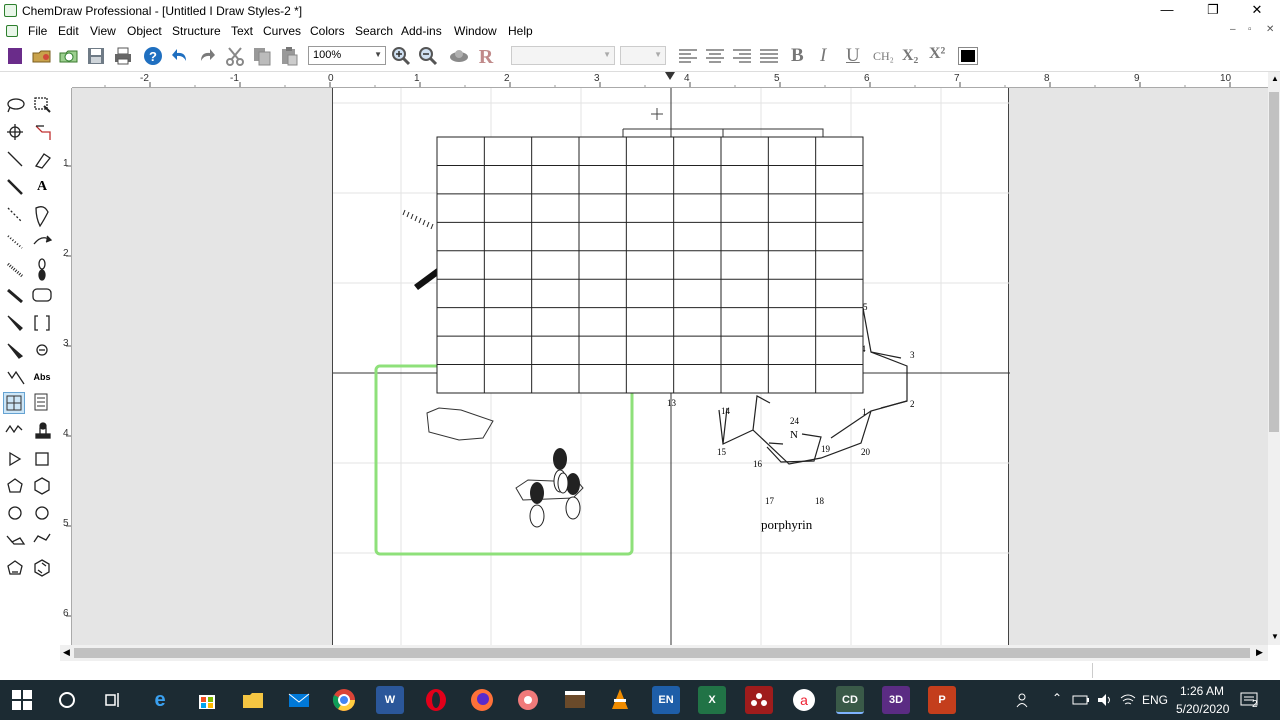 This screenshot has width=1280, height=720. I want to click on templates-tool, so click(42, 403).